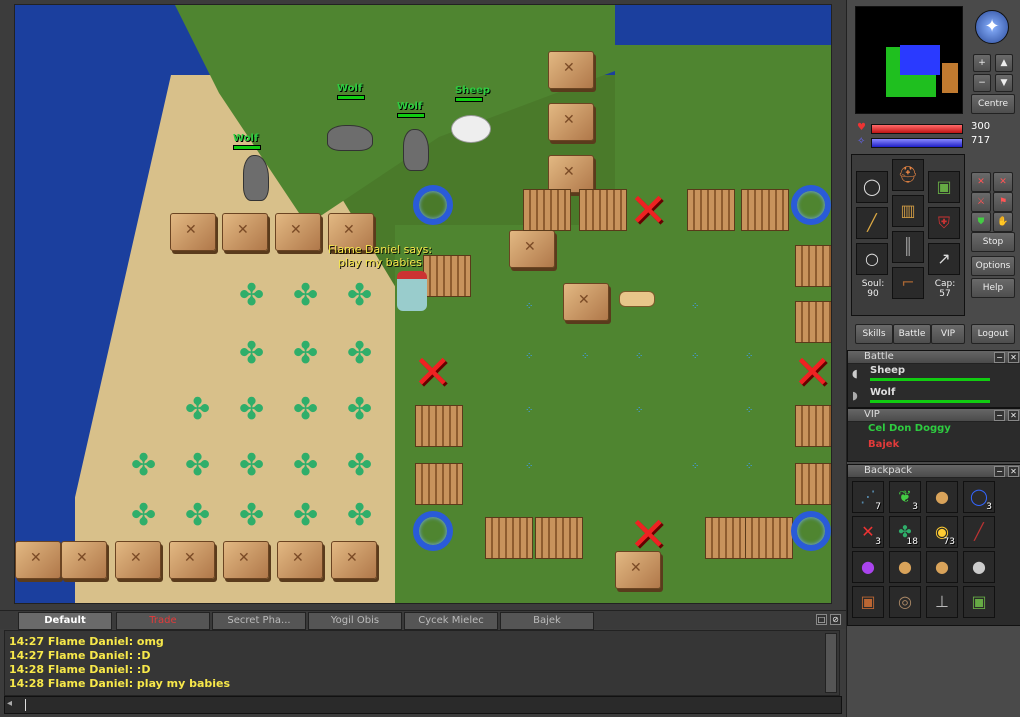 The width and height of the screenshot is (1020, 717). What do you see at coordinates (872, 223) in the screenshot?
I see `weapon-slot: ╱` at bounding box center [872, 223].